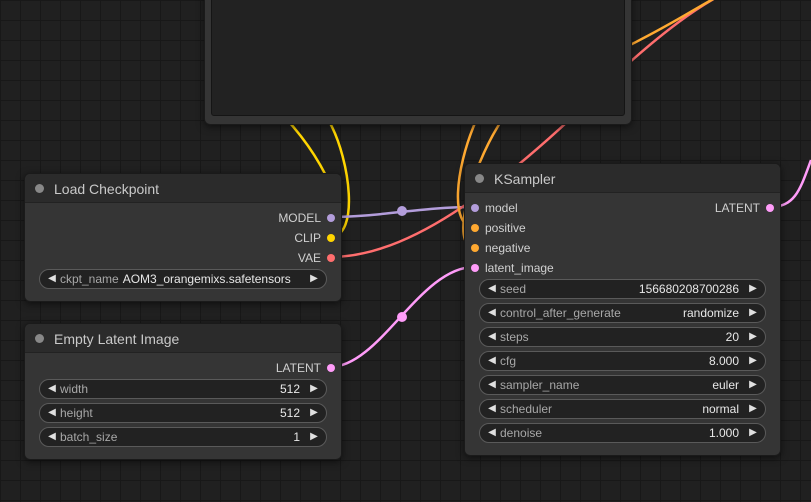 The width and height of the screenshot is (811, 502). What do you see at coordinates (622, 289) in the screenshot?
I see `seed-number-widget: ◀ seed 156680208700286 ▶` at bounding box center [622, 289].